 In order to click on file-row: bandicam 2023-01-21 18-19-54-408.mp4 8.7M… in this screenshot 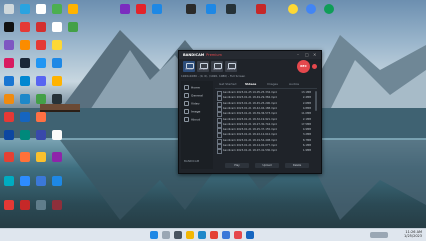, I will do `click(266, 141)`.